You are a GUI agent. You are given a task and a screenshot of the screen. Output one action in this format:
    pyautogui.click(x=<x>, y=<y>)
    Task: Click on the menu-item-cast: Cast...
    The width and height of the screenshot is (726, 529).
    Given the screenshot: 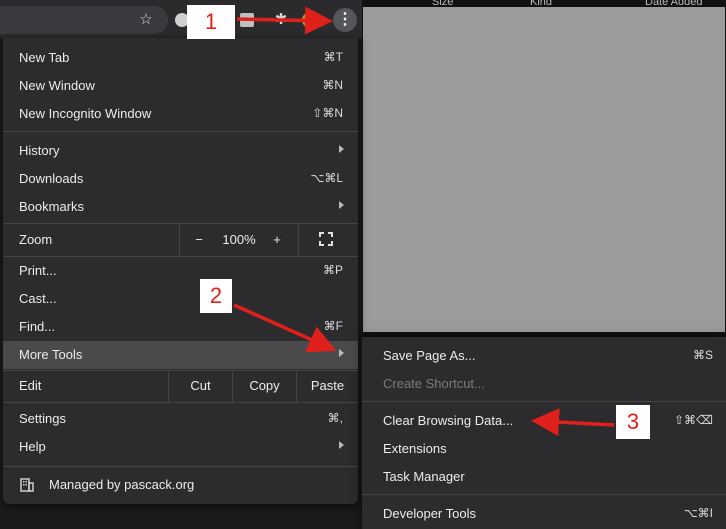 What is the action you would take?
    pyautogui.click(x=180, y=299)
    